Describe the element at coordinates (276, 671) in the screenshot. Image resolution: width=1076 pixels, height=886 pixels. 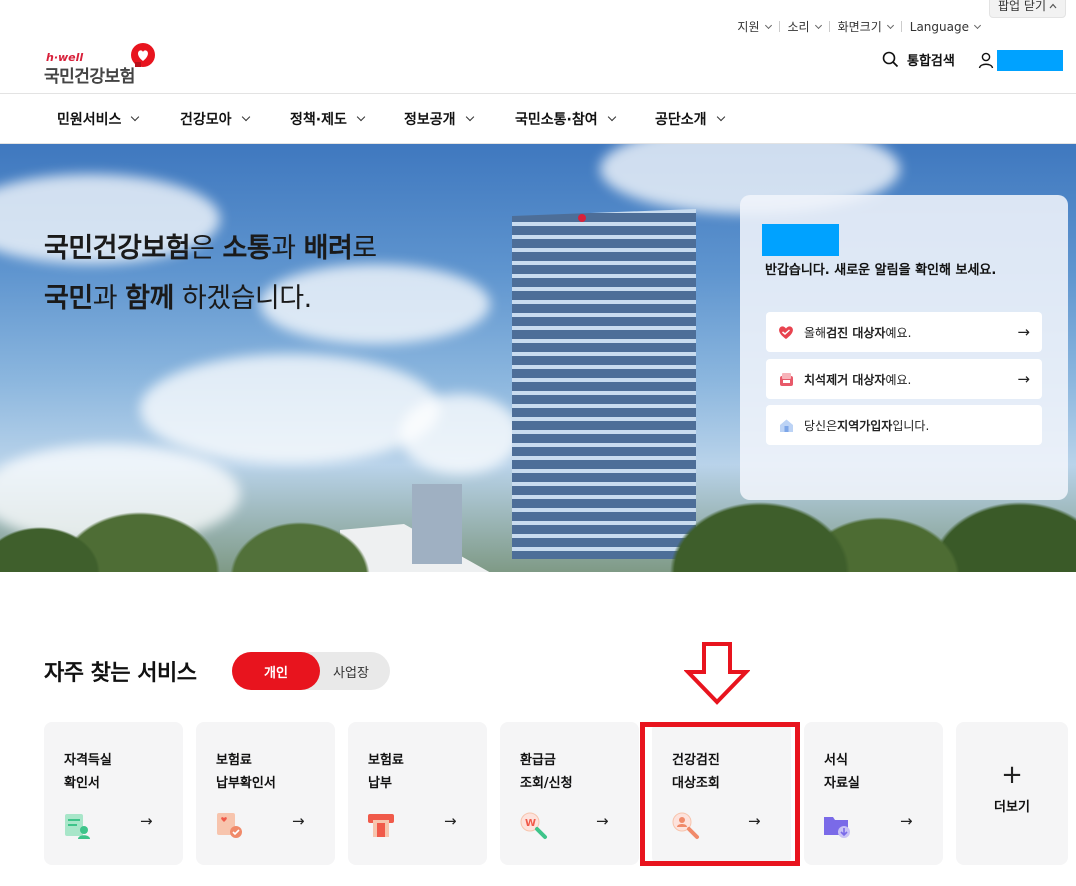
I see `toggle-personal: 개인` at that location.